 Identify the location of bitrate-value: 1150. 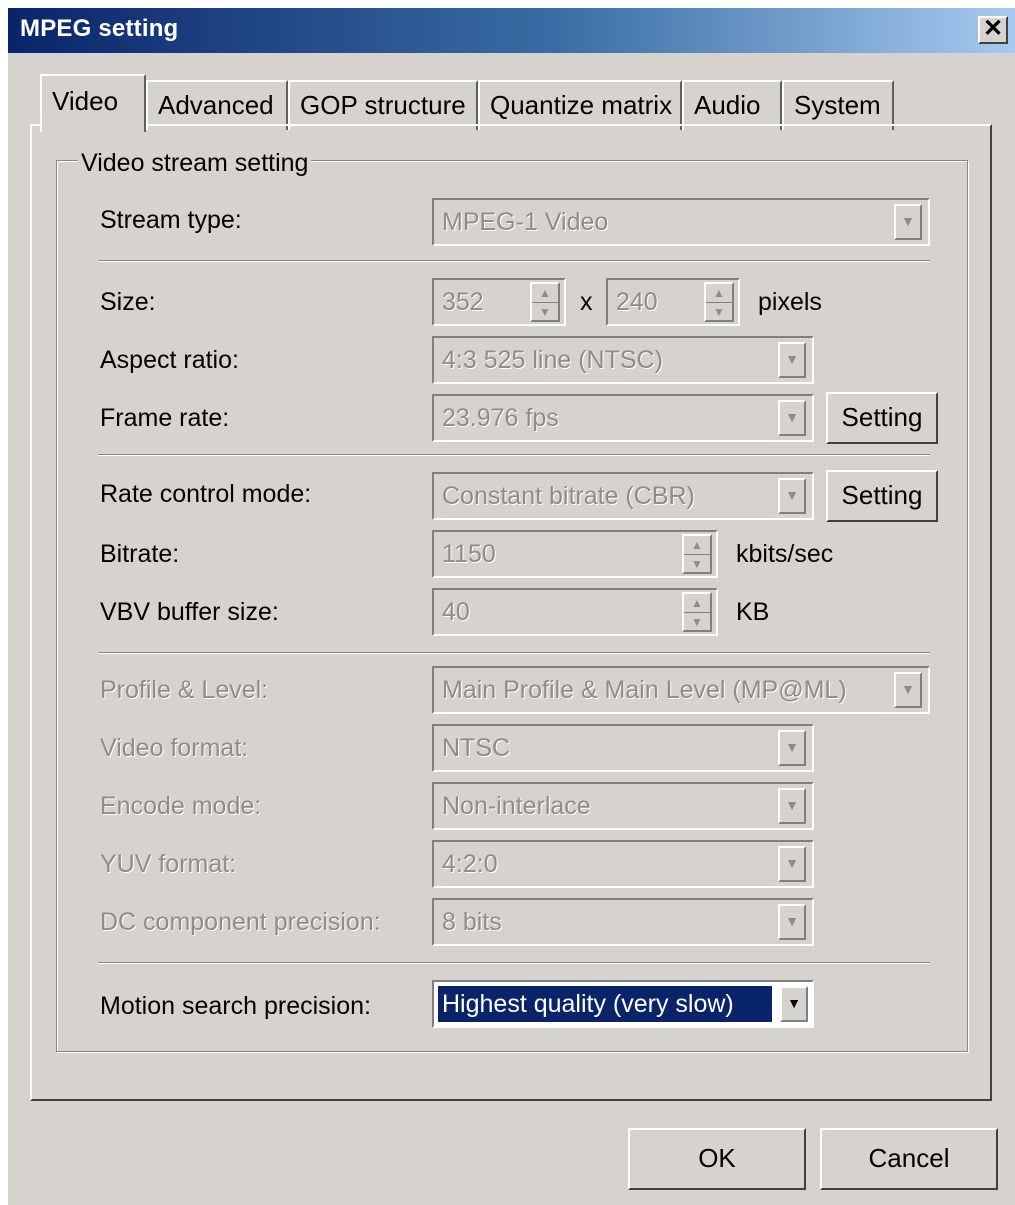
(469, 554).